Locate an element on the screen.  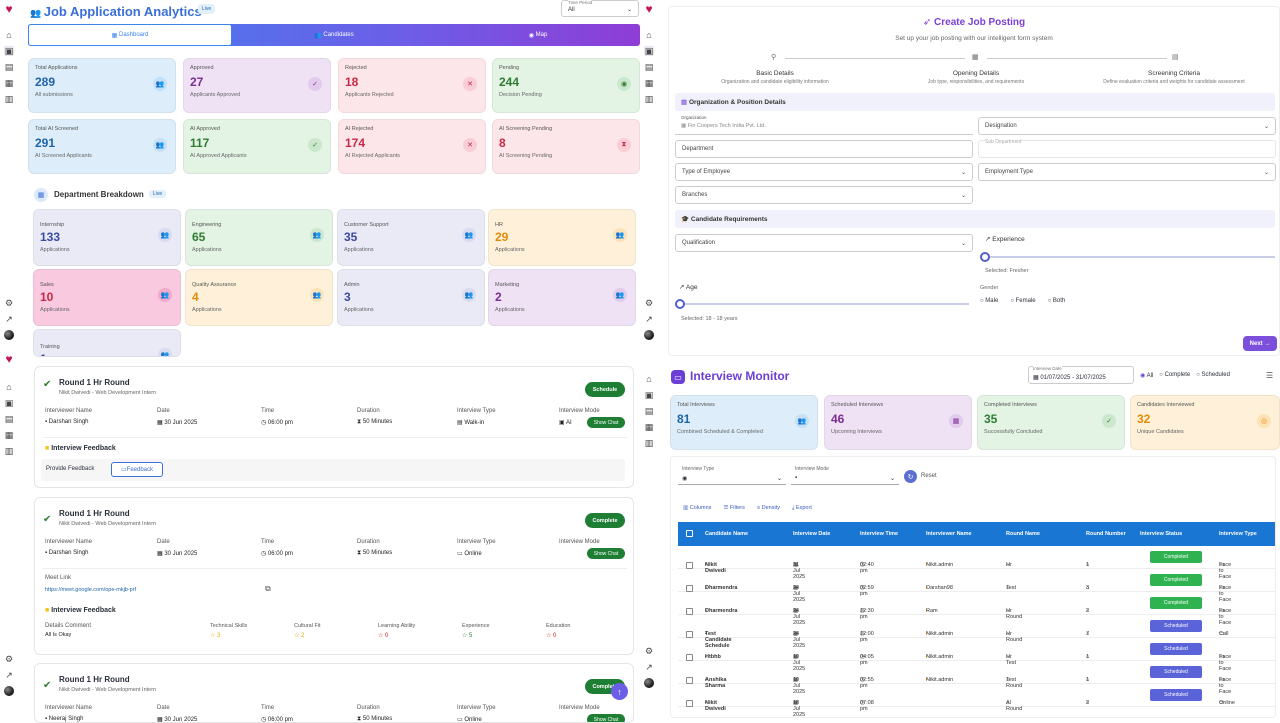
reset-button: Reset is located at coordinates (929, 476).